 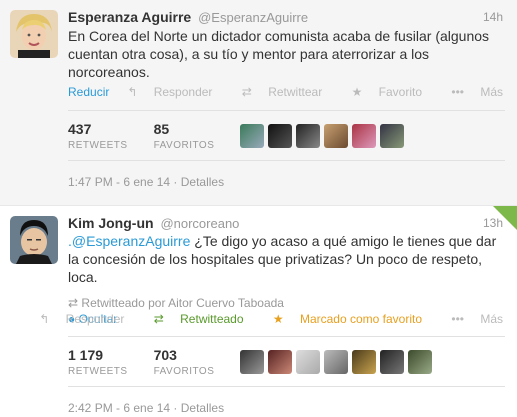 I want to click on author-name: Kim Jong-un @norcoreano, so click(x=153, y=223).